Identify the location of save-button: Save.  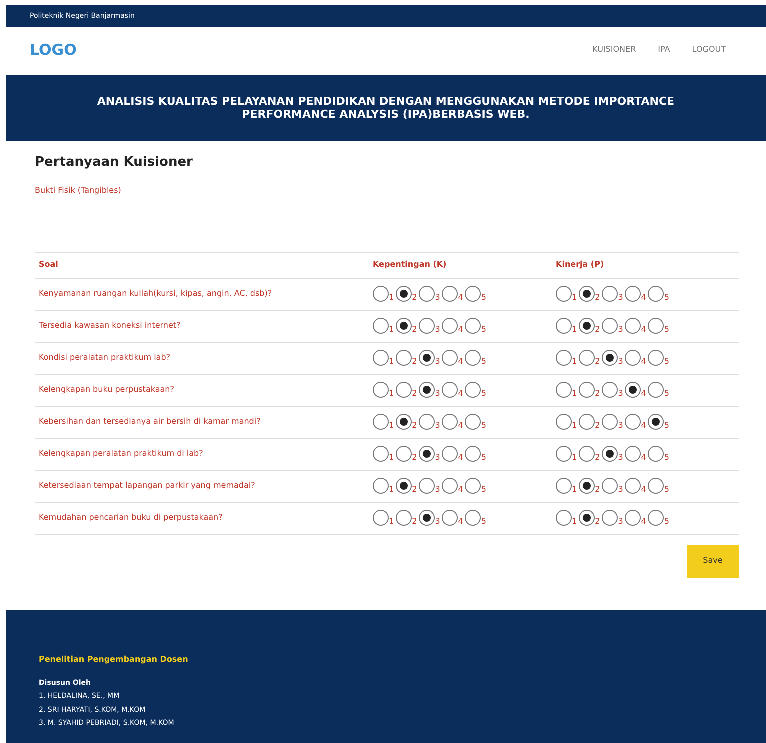
(713, 561).